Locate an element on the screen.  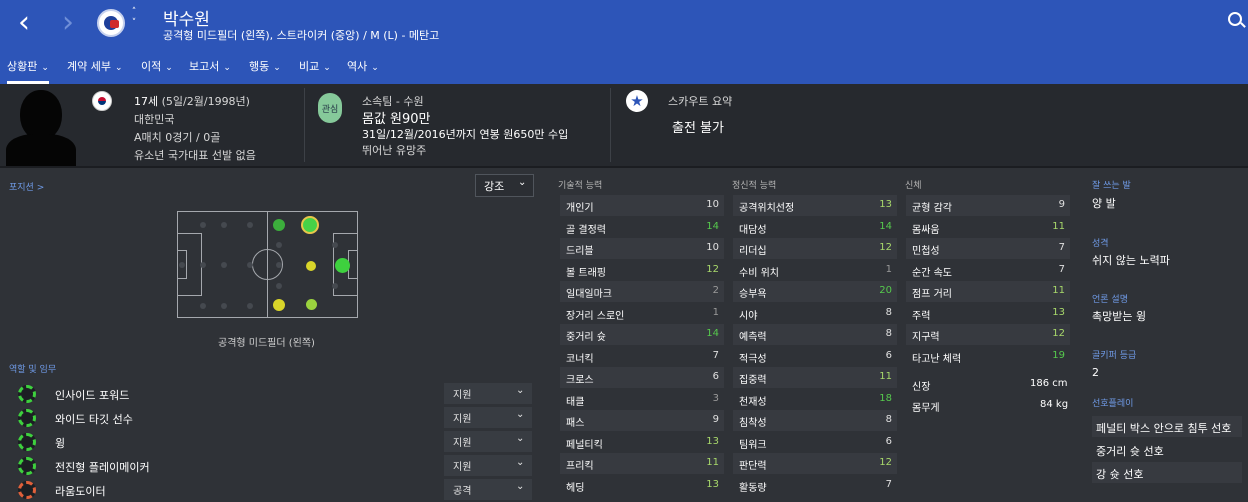
attribute-name: 시야 is located at coordinates (748, 316).